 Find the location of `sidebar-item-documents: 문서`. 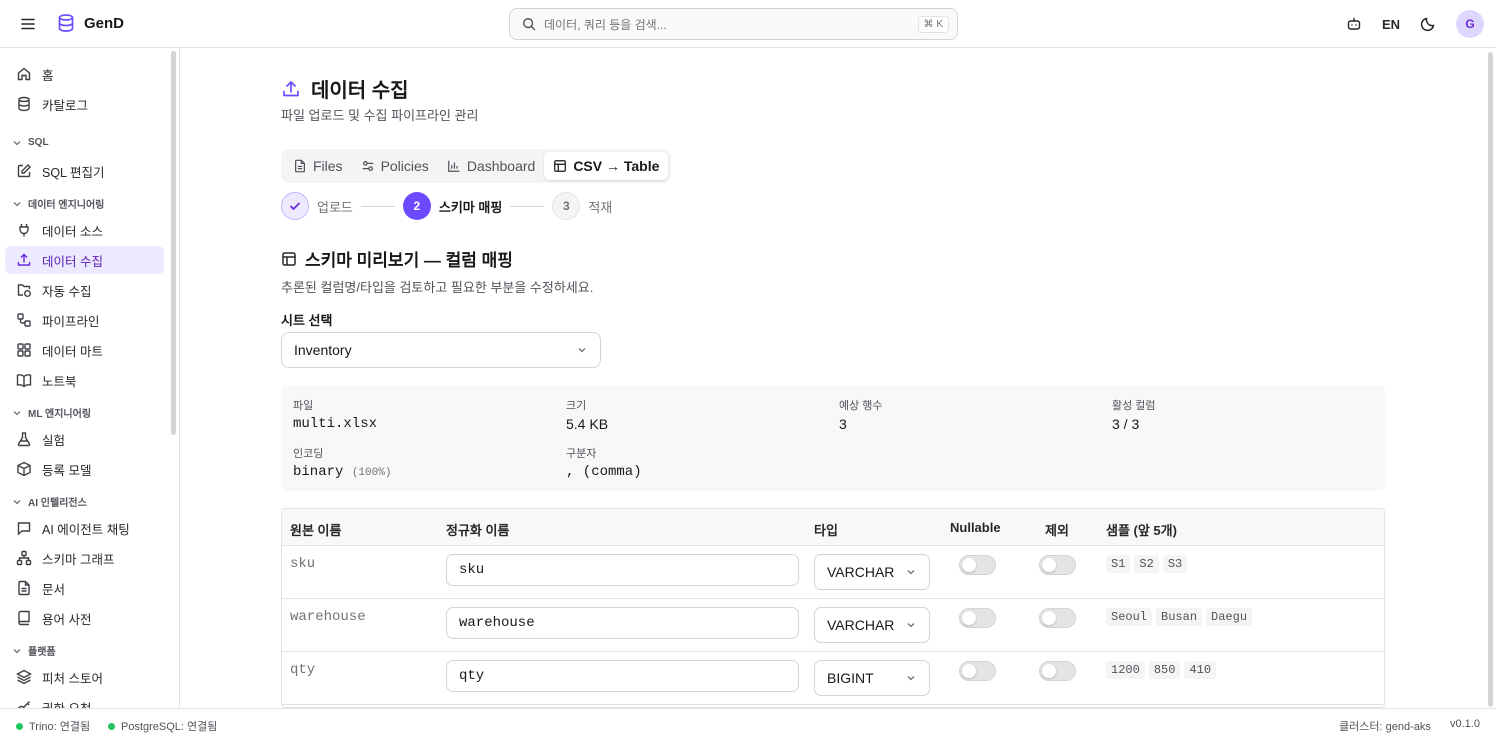

sidebar-item-documents: 문서 is located at coordinates (84, 588).